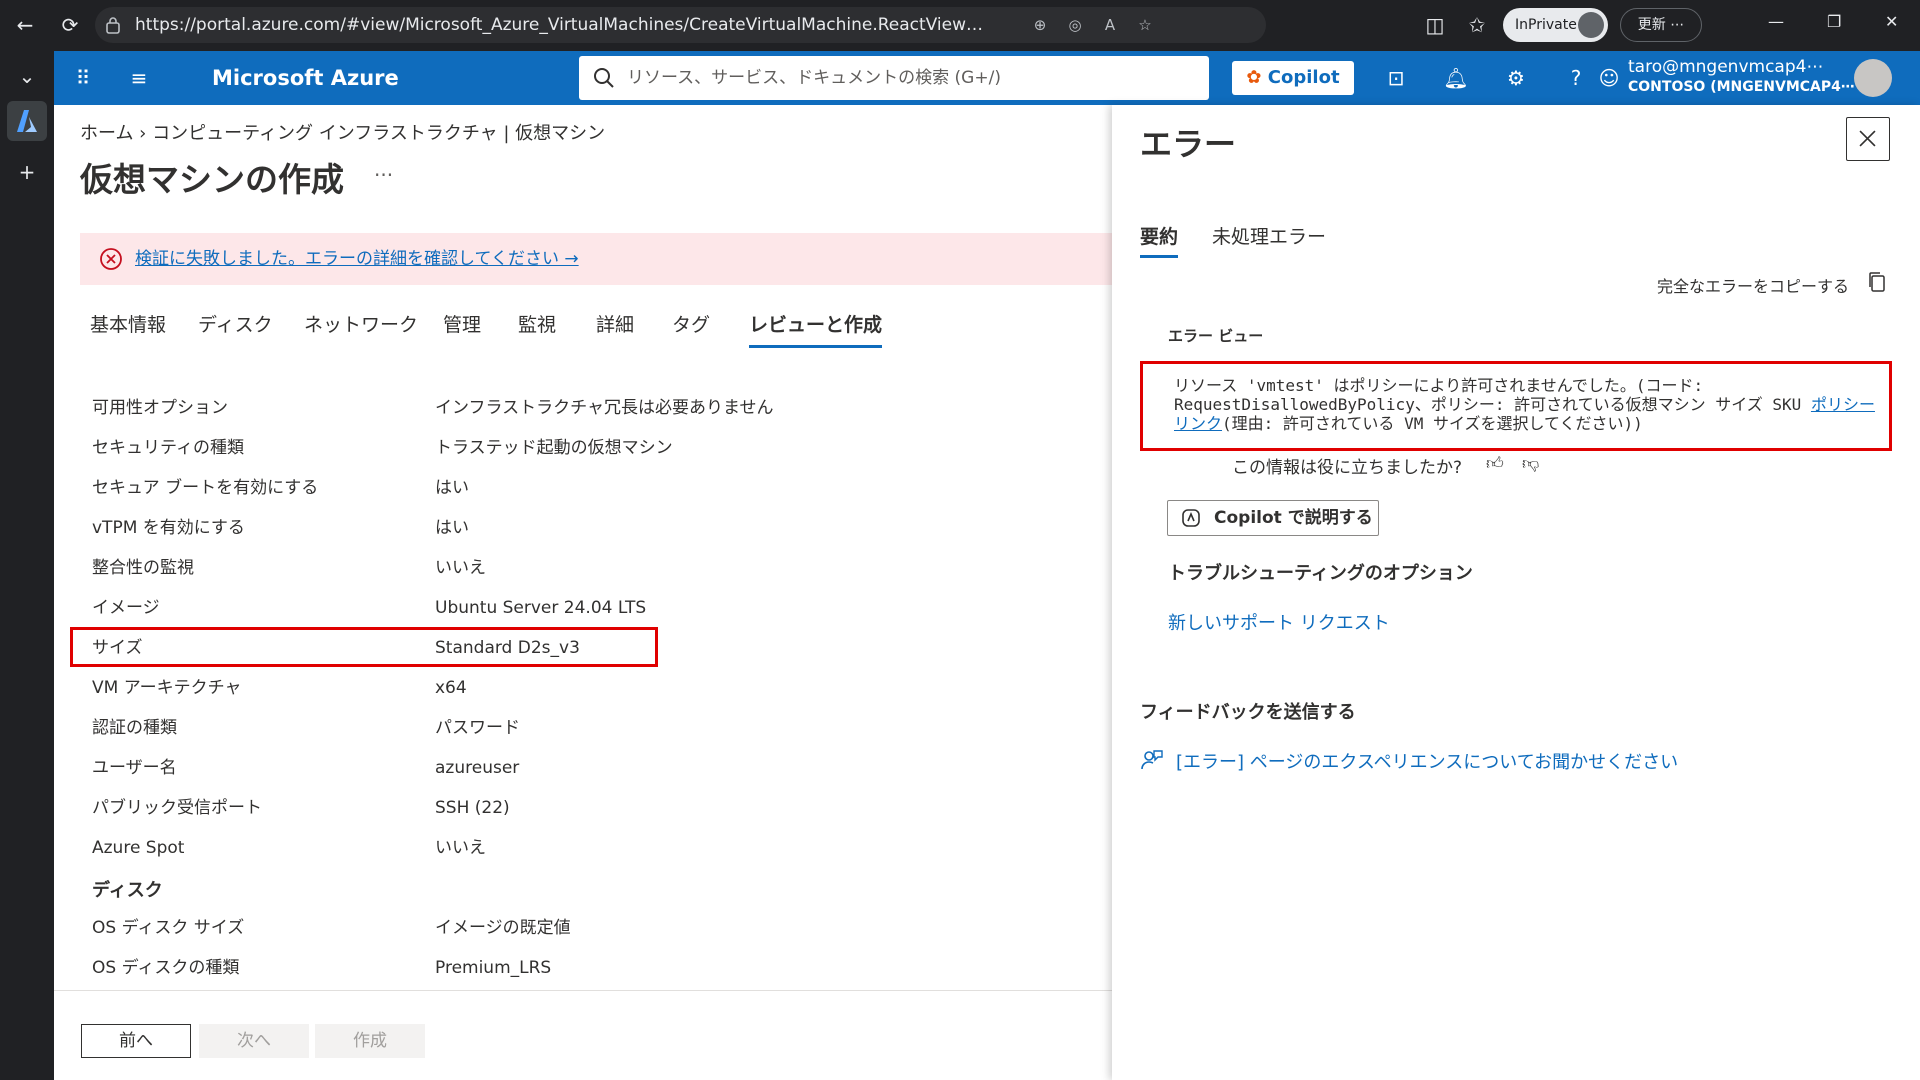 This screenshot has width=1920, height=1080. I want to click on back-icon: ←, so click(25, 25).